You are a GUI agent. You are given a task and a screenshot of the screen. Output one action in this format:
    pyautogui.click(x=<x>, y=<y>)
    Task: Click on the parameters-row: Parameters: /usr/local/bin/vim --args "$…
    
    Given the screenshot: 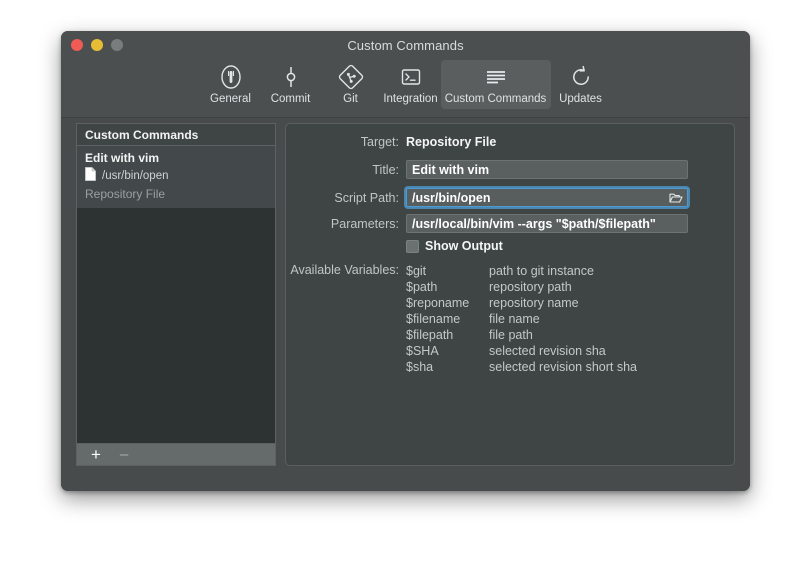 What is the action you would take?
    pyautogui.click(x=487, y=223)
    